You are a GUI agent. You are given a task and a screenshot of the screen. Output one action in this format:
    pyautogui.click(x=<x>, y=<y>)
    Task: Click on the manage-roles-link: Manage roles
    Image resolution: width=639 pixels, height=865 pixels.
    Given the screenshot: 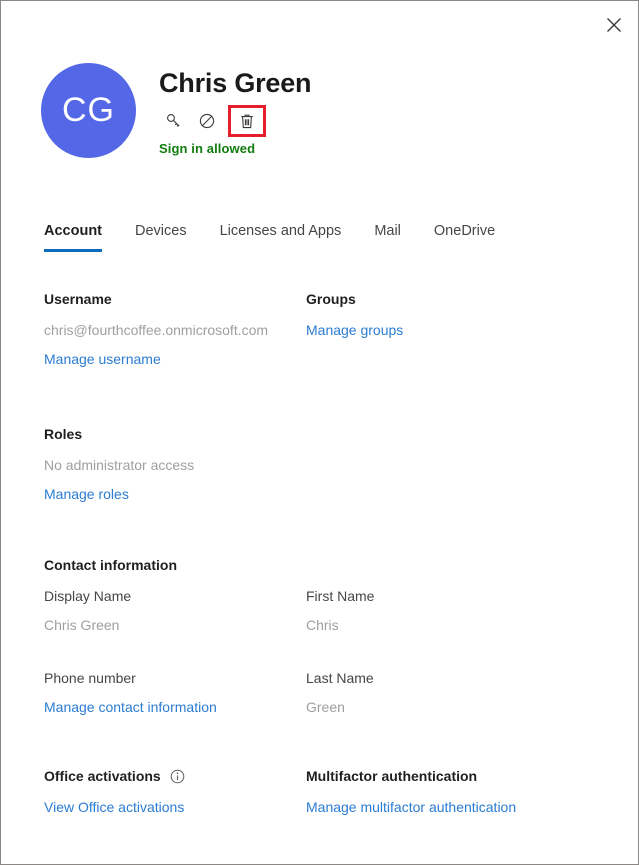 What is the action you would take?
    pyautogui.click(x=86, y=494)
    